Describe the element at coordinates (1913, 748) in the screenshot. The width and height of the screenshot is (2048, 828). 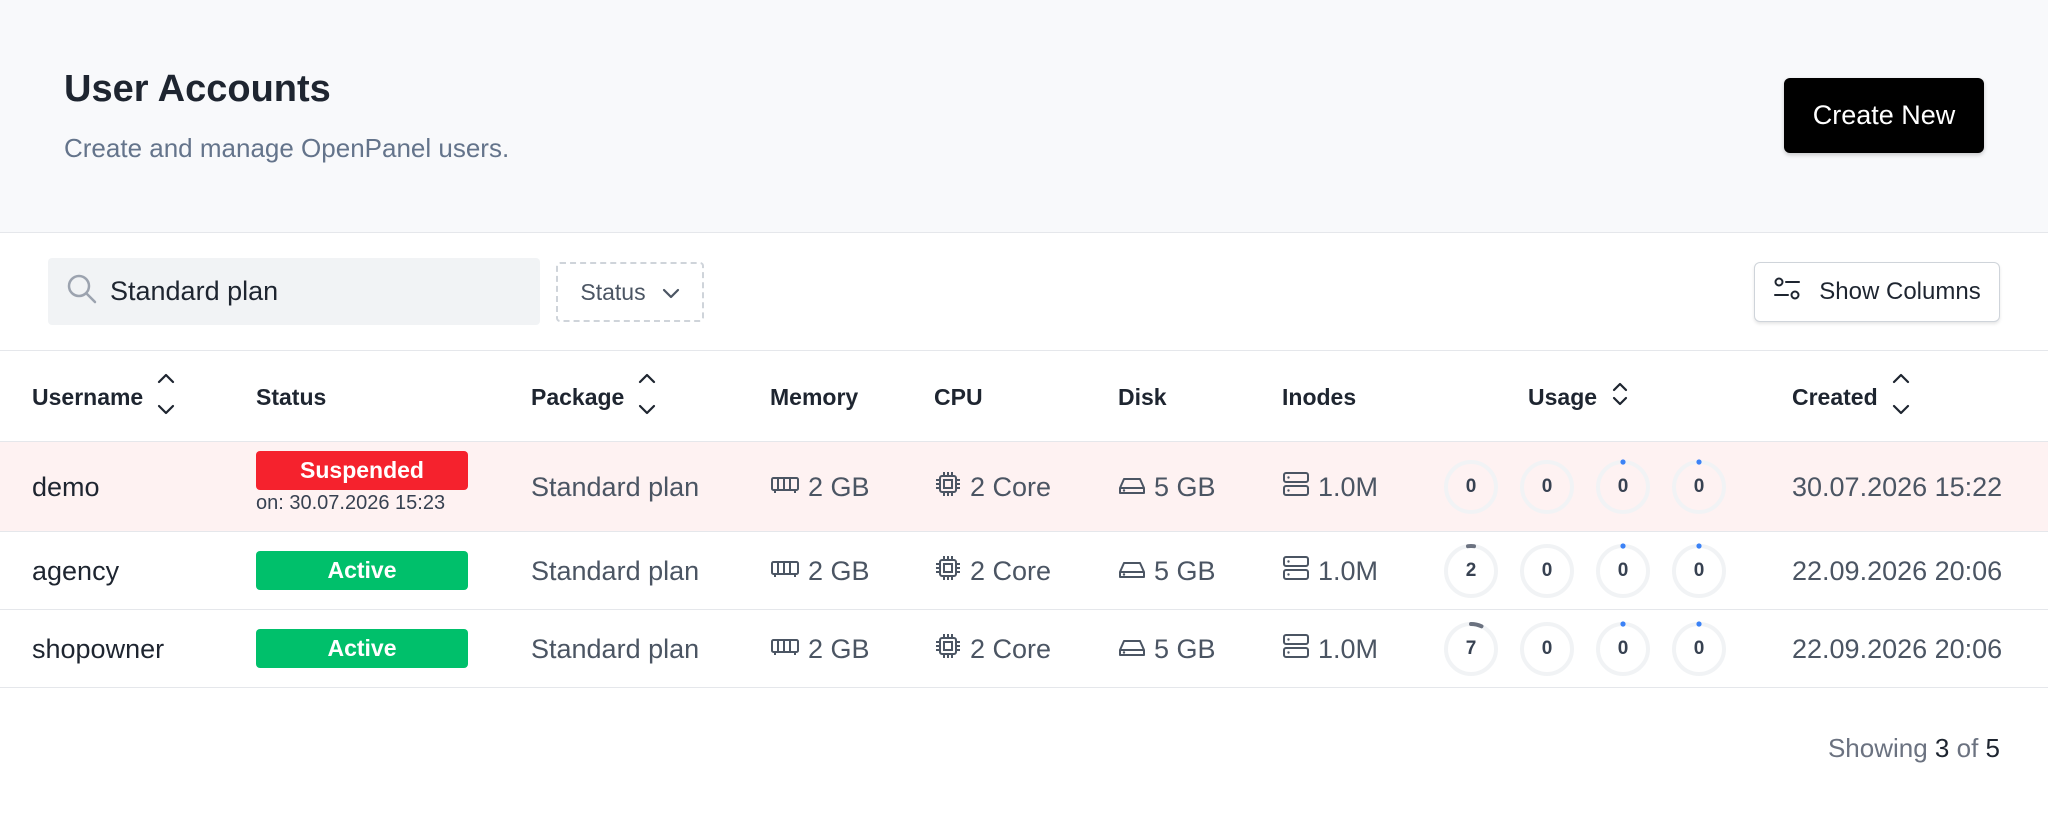
I see `pagination-summary: Showing 3 of 5` at that location.